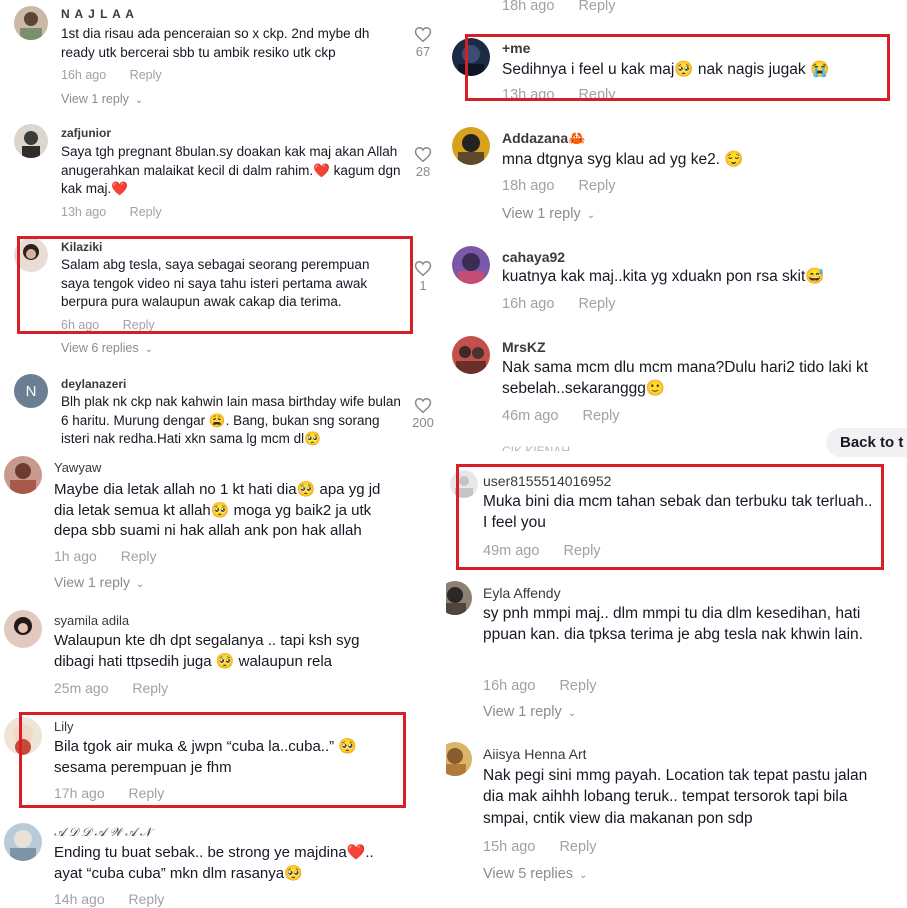 The image size is (907, 908). I want to click on comment-username: deylanazeri, so click(93, 384).